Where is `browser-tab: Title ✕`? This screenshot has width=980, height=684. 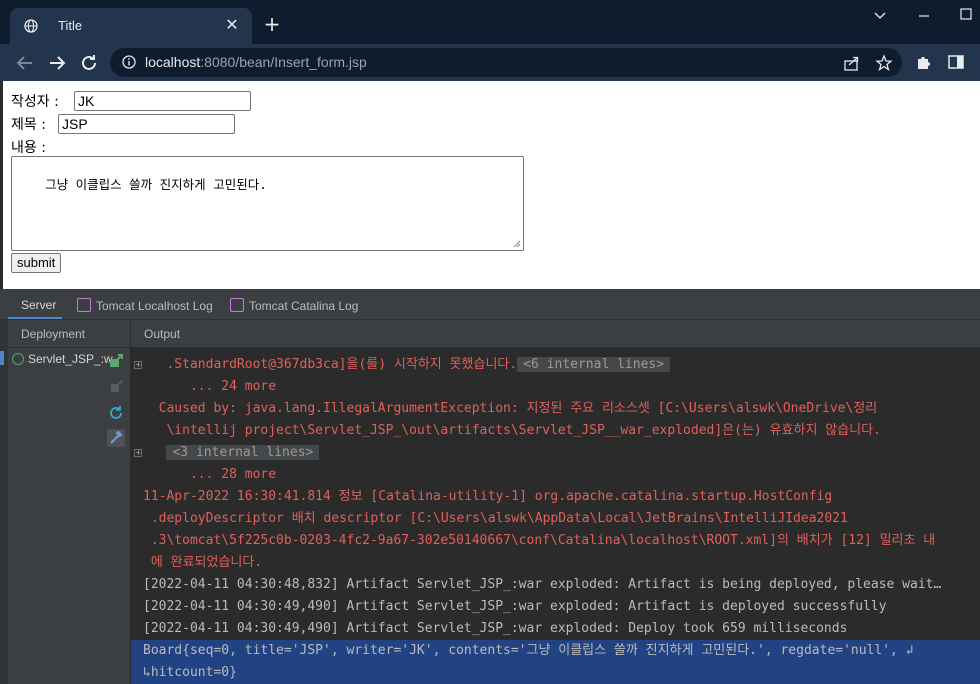
browser-tab: Title ✕ is located at coordinates (131, 26).